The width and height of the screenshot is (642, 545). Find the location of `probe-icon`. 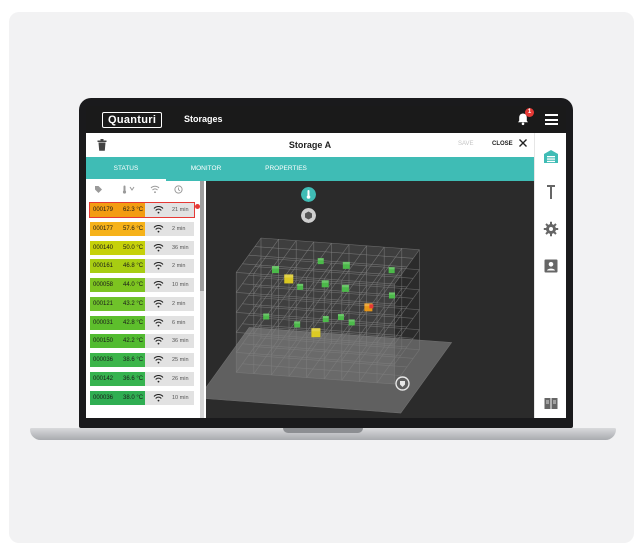

probe-icon is located at coordinates (551, 192).